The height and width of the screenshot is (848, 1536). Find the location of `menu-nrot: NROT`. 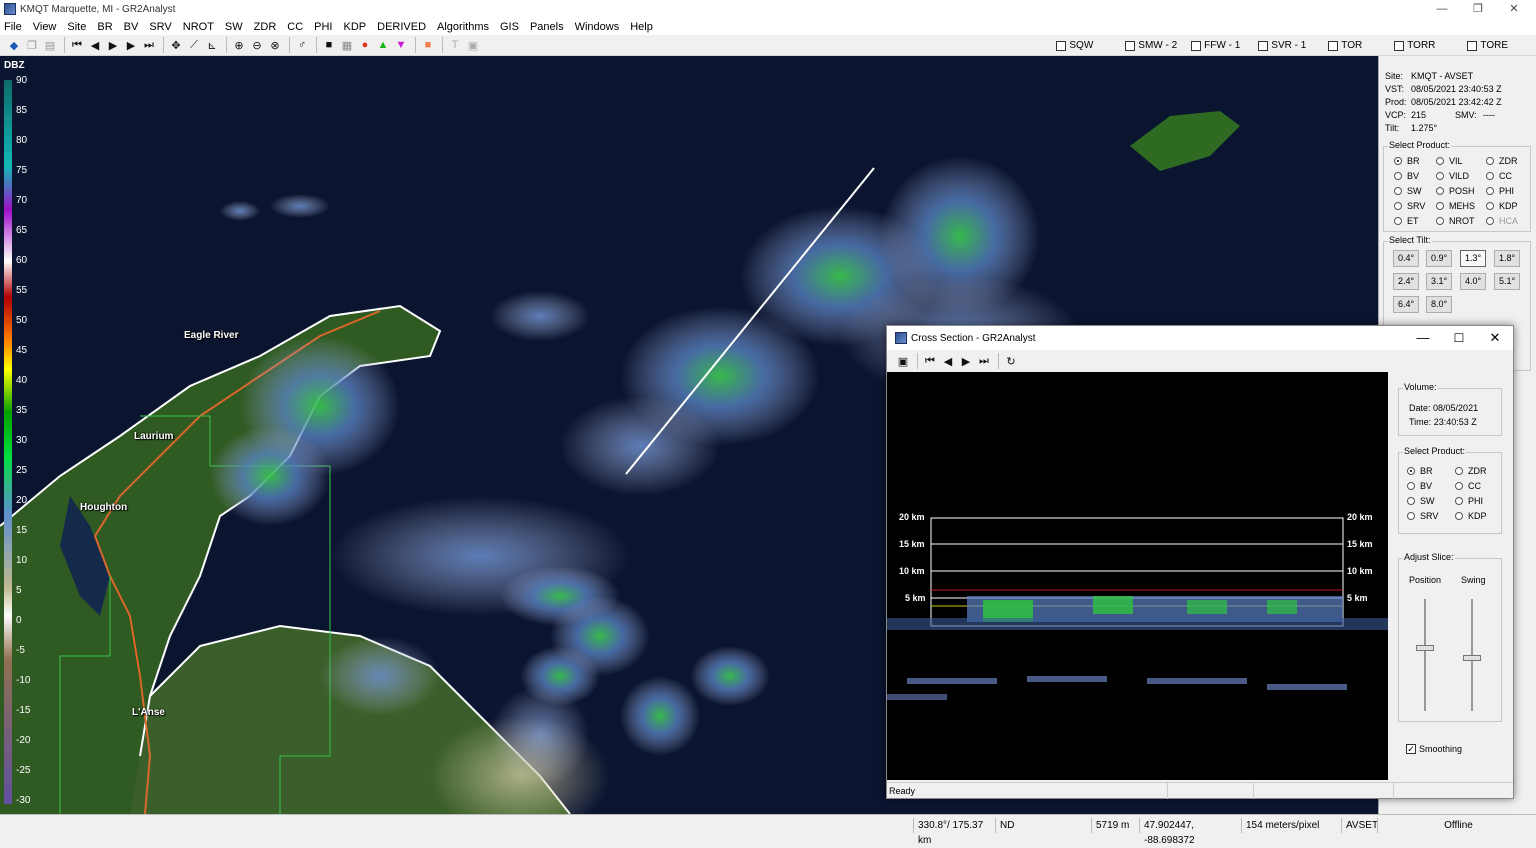

menu-nrot: NROT is located at coordinates (198, 27).